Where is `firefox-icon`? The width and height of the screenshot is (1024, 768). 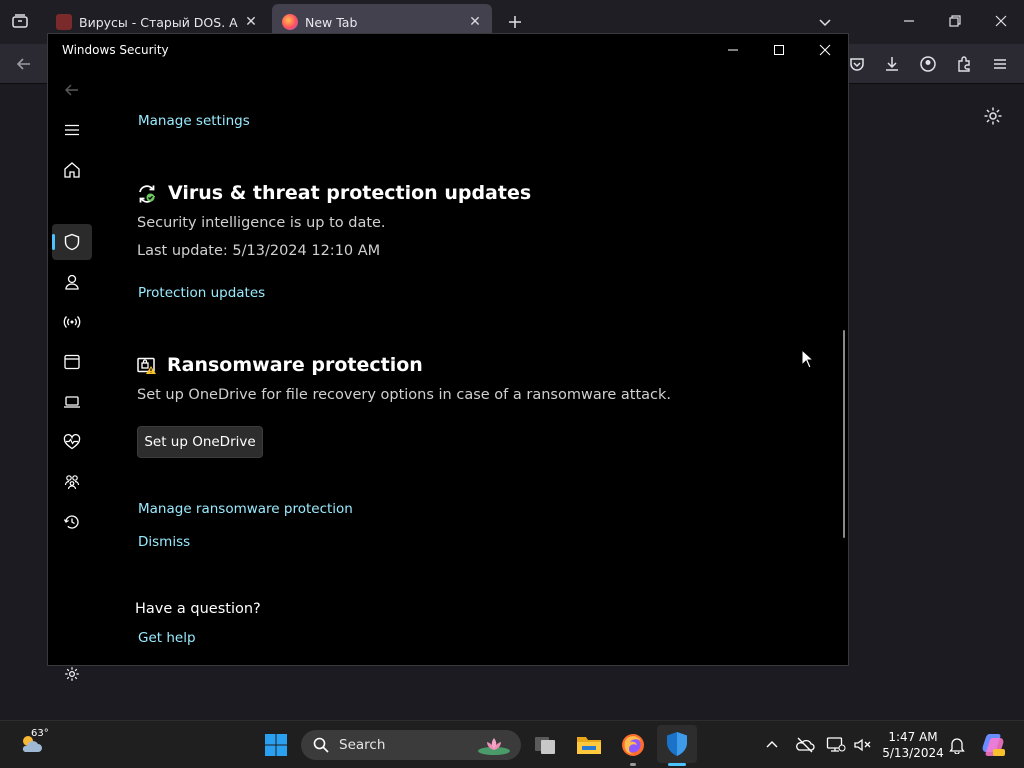 firefox-icon is located at coordinates (633, 745).